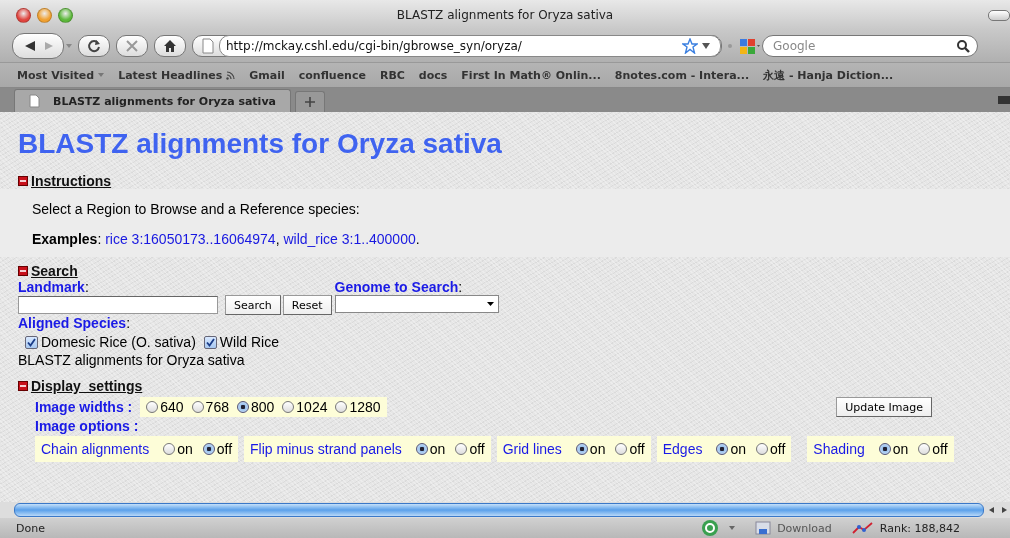 Image resolution: width=1010 pixels, height=538 pixels. I want to click on checkbox-label: Domesic Rice (O. sativa), so click(118, 342).